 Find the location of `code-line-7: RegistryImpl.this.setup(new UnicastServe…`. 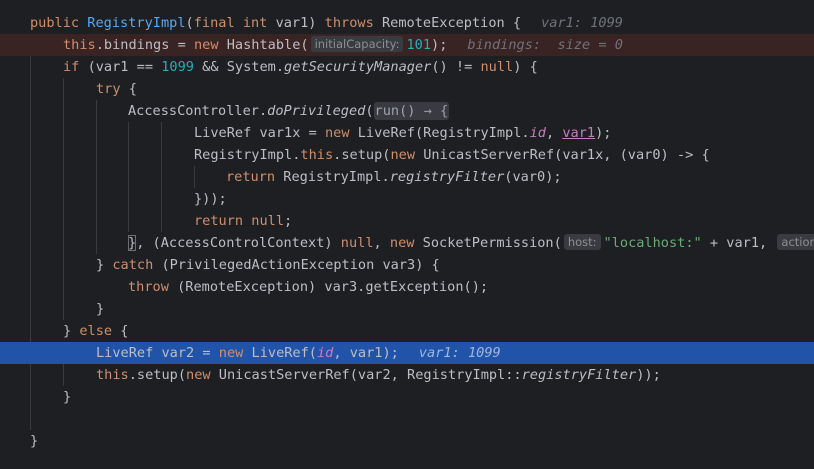

code-line-7: RegistryImpl.this.setup(new UnicastServe… is located at coordinates (407, 155).